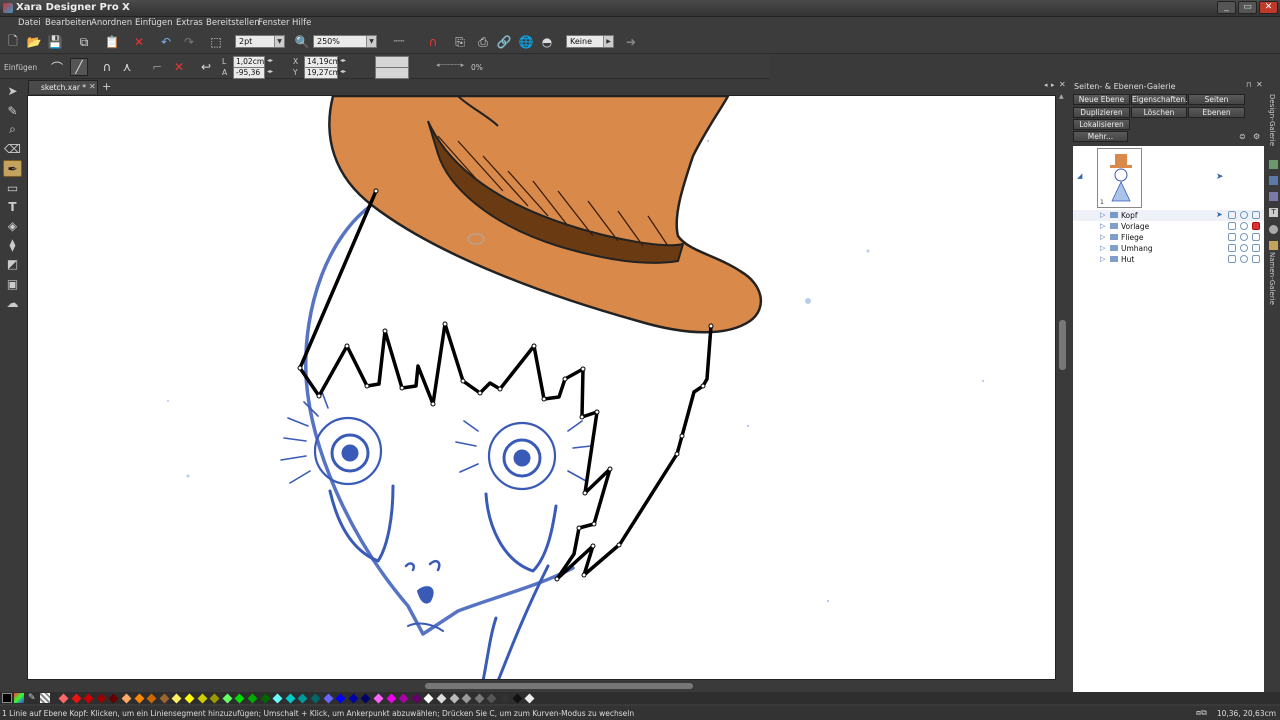 Image resolution: width=1280 pixels, height=720 pixels. Describe the element at coordinates (7, 698) in the screenshot. I see `current-color-swatch` at that location.